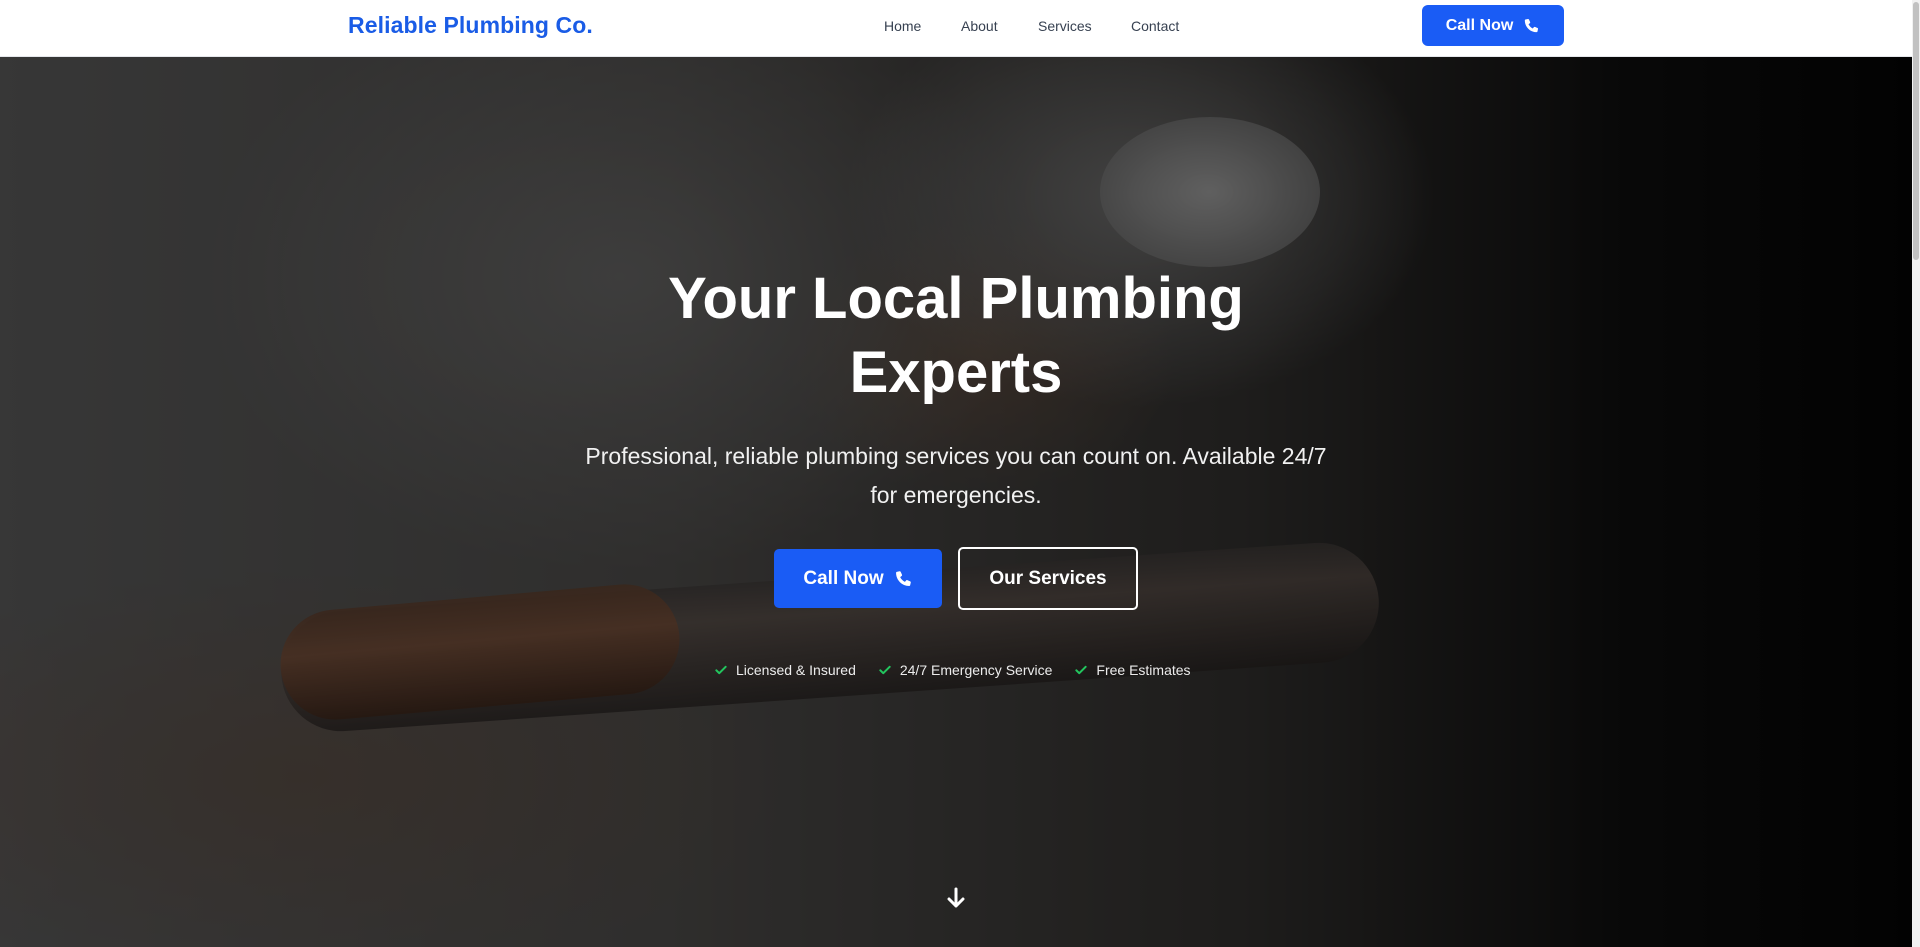  Describe the element at coordinates (1048, 578) in the screenshot. I see `our-services-button: Our Services` at that location.